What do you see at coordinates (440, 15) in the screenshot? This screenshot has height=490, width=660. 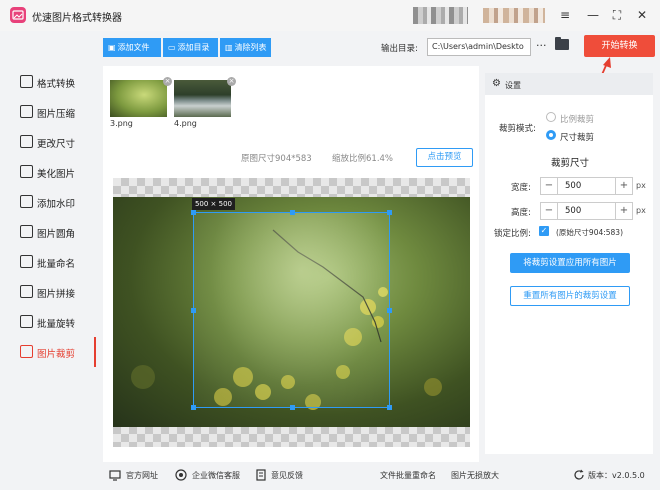 I see `user-info-blurred` at bounding box center [440, 15].